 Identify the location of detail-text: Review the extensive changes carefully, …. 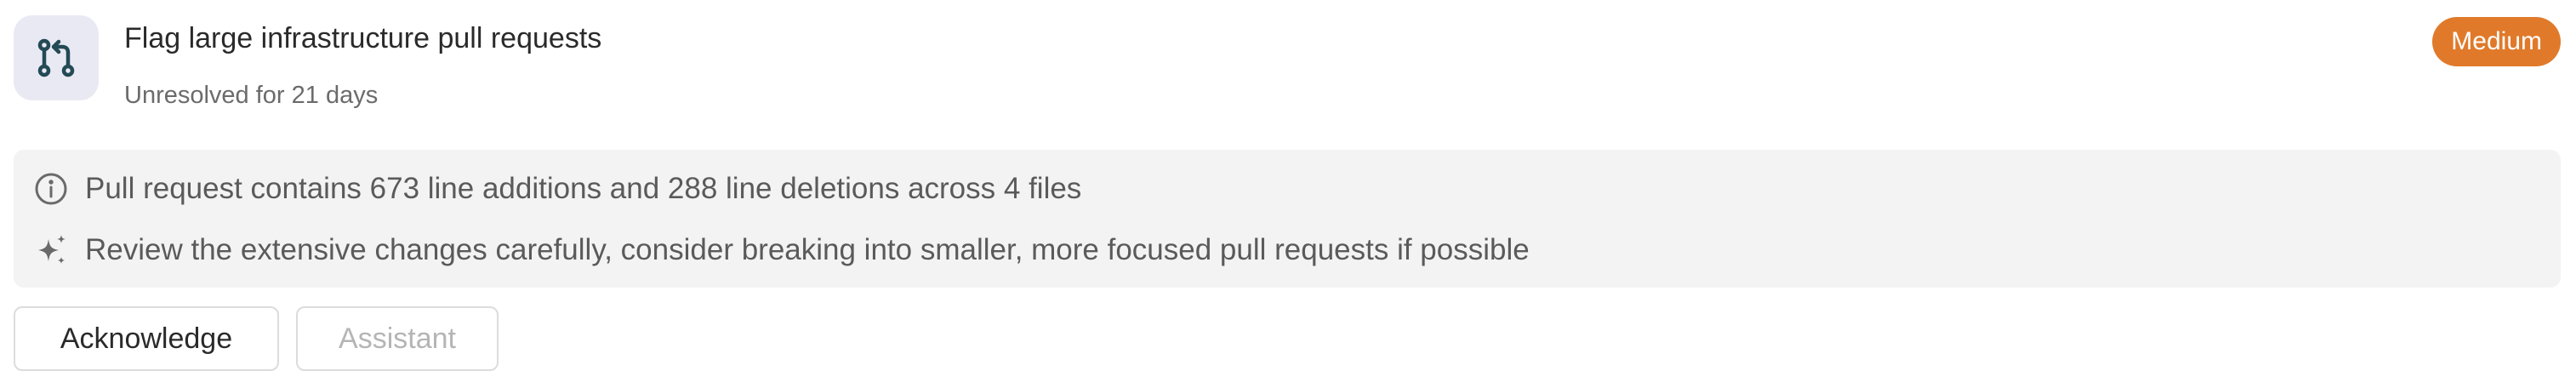
(808, 249).